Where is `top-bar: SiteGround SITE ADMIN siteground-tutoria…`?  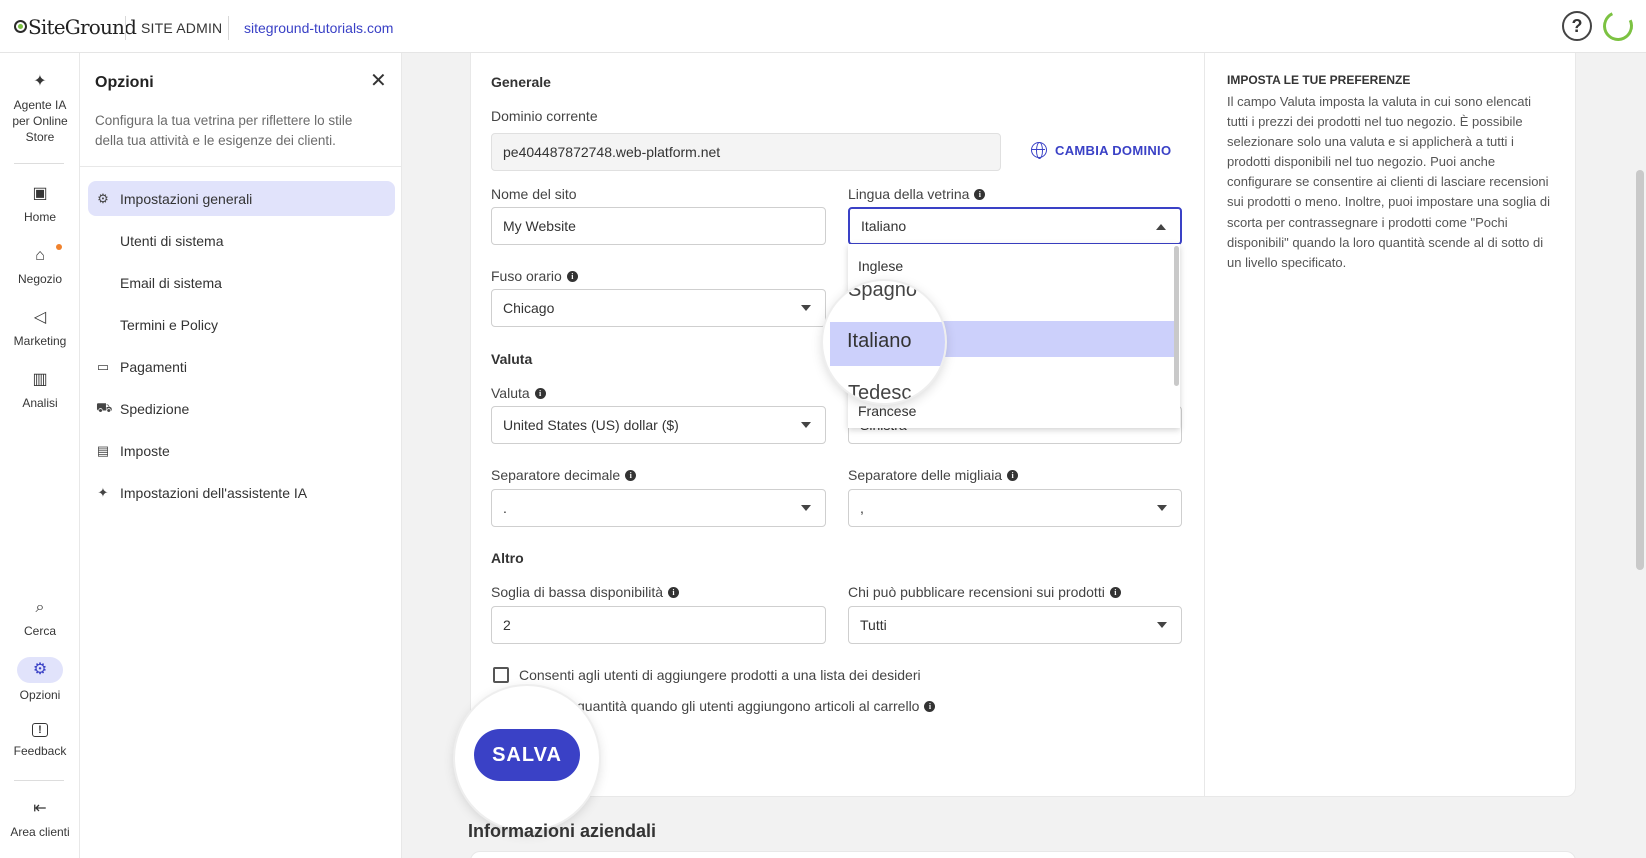 top-bar: SiteGround SITE ADMIN siteground-tutoria… is located at coordinates (823, 26).